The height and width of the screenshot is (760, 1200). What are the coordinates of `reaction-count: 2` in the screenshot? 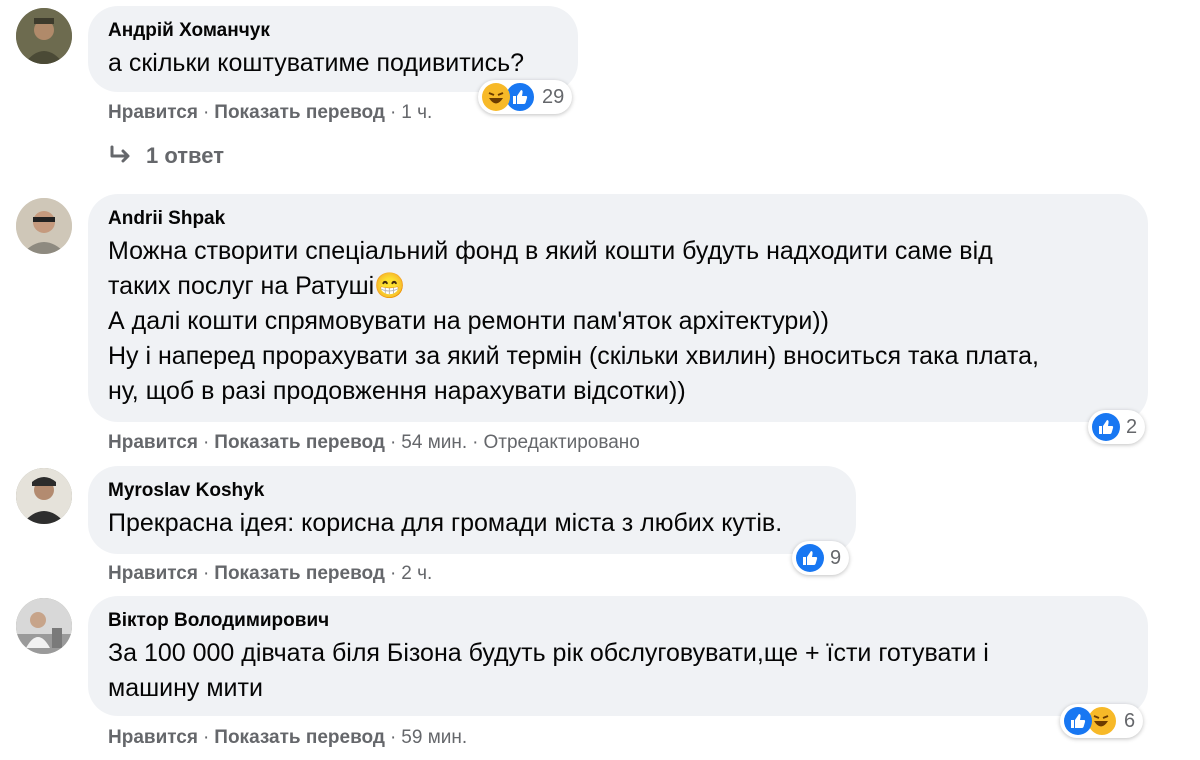 It's located at (1132, 426).